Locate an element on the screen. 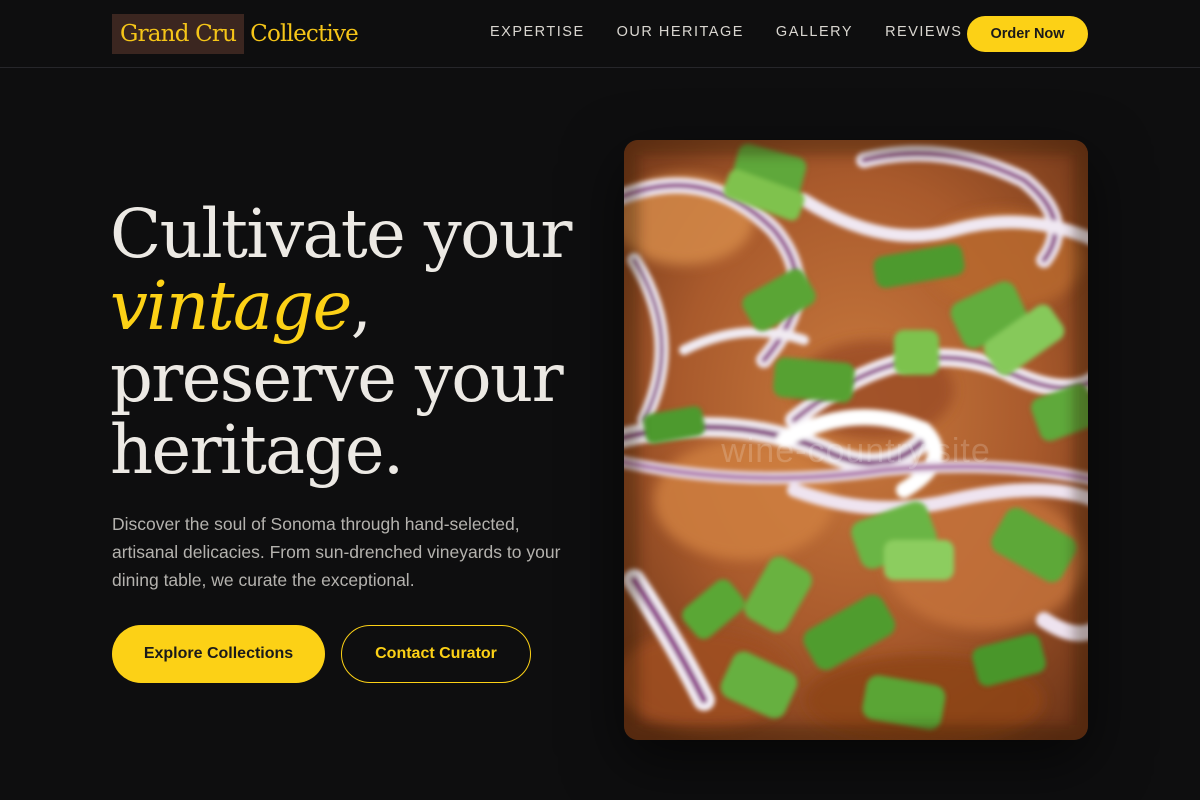  brand-name-part1: Grand Cru is located at coordinates (178, 34).